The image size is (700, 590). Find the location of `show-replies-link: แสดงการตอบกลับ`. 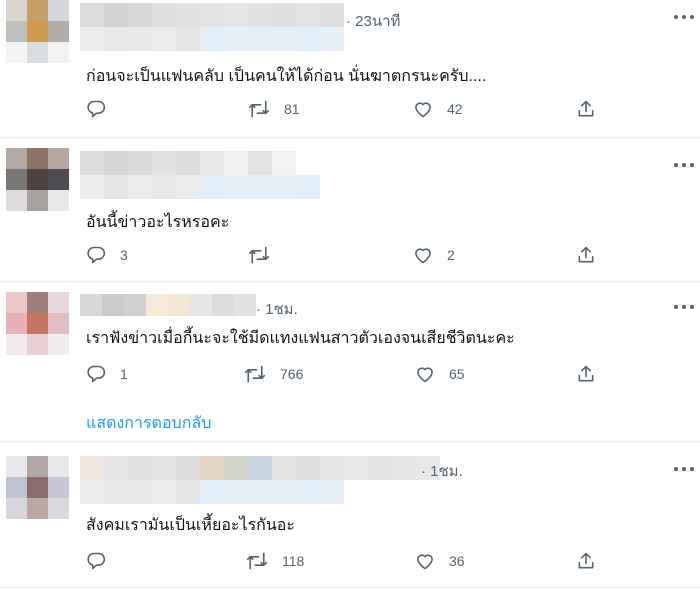

show-replies-link: แสดงการตอบกลับ is located at coordinates (148, 423).